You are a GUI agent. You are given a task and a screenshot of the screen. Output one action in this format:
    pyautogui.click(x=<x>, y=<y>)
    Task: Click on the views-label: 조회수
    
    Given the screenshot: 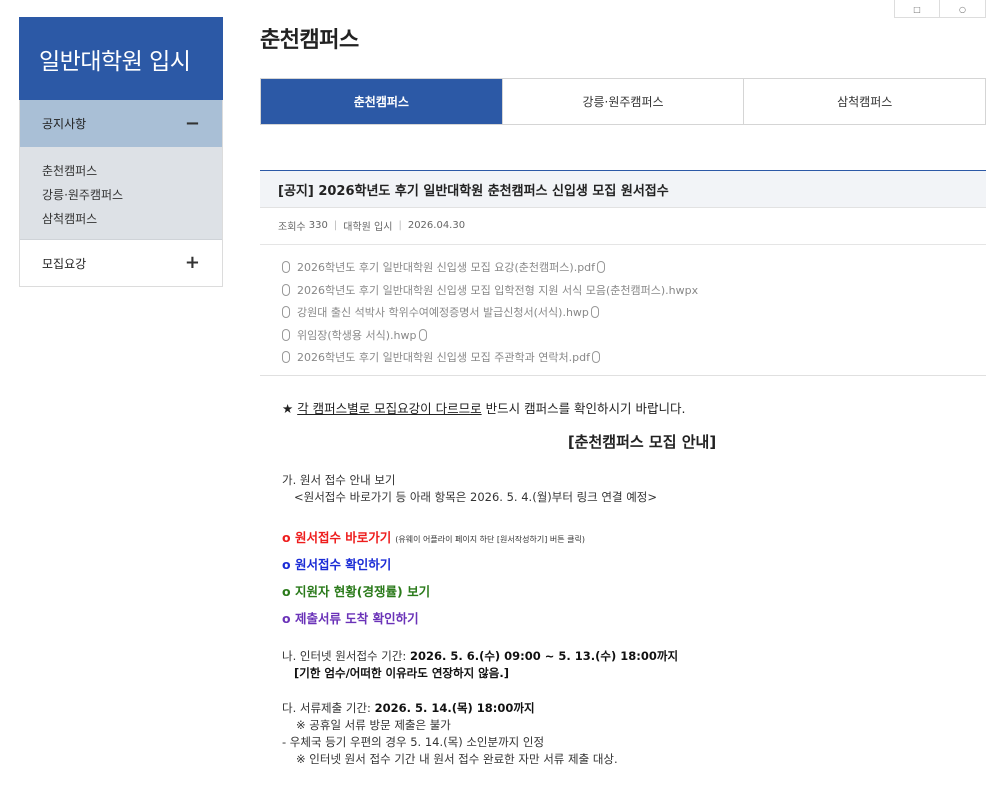 What is the action you would take?
    pyautogui.click(x=292, y=227)
    